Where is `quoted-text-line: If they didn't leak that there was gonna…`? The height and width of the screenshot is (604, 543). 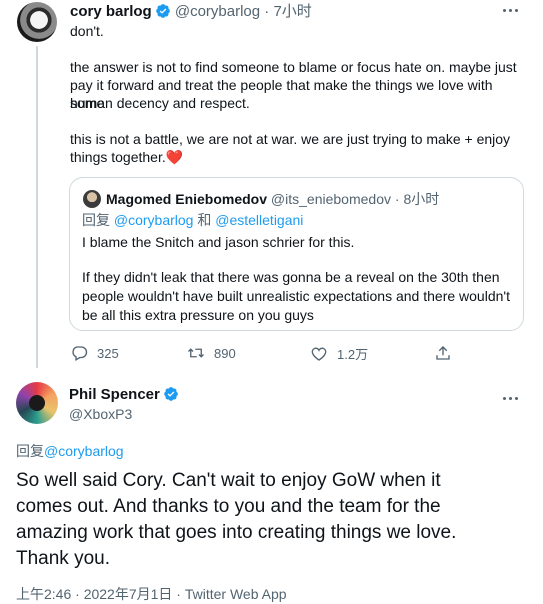
quoted-text-line: If they didn't leak that there was gonna… is located at coordinates (291, 277).